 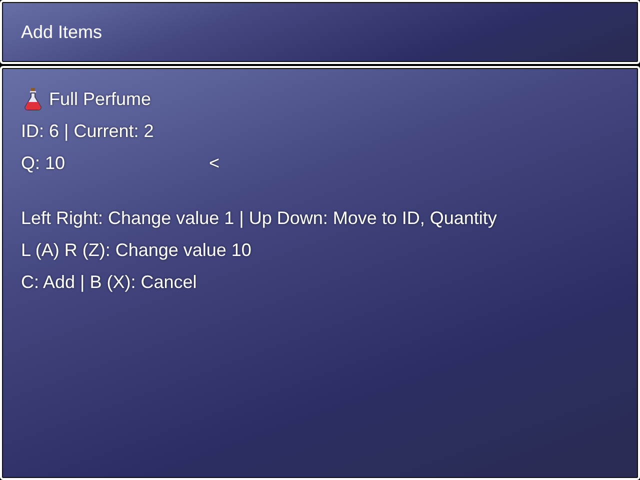 What do you see at coordinates (214, 163) in the screenshot?
I see `cursor-marker: <` at bounding box center [214, 163].